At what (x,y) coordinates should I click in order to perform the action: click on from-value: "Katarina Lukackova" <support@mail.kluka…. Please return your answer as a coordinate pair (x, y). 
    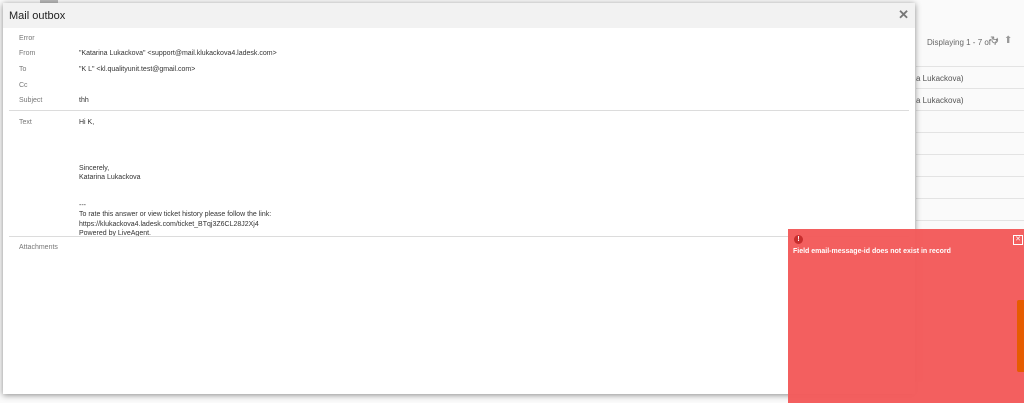
    Looking at the image, I should click on (178, 53).